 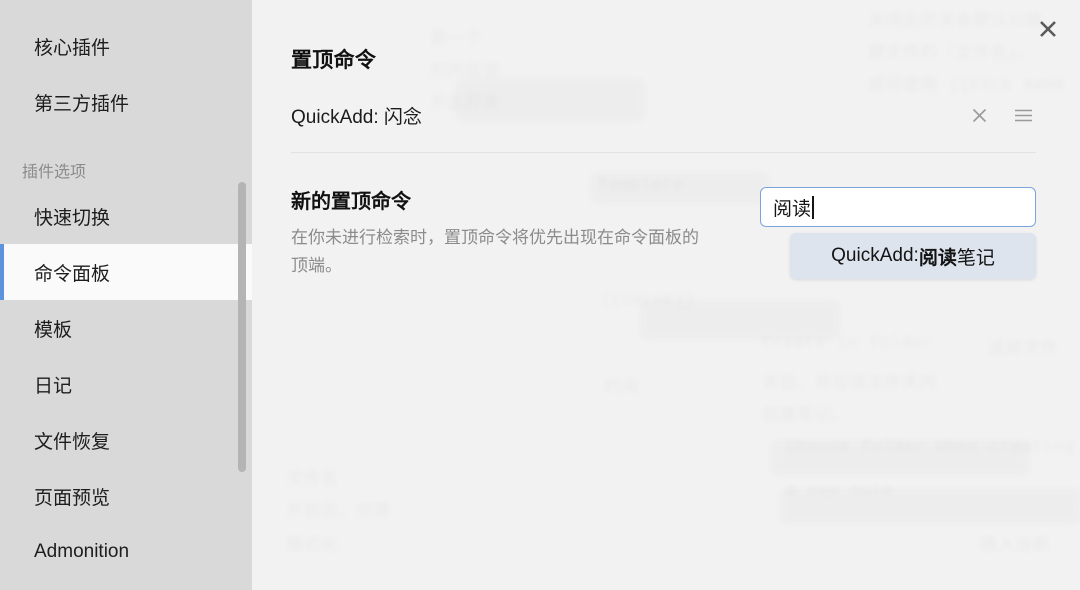 I want to click on sidebar-item-admonition: Admonition, so click(x=126, y=552).